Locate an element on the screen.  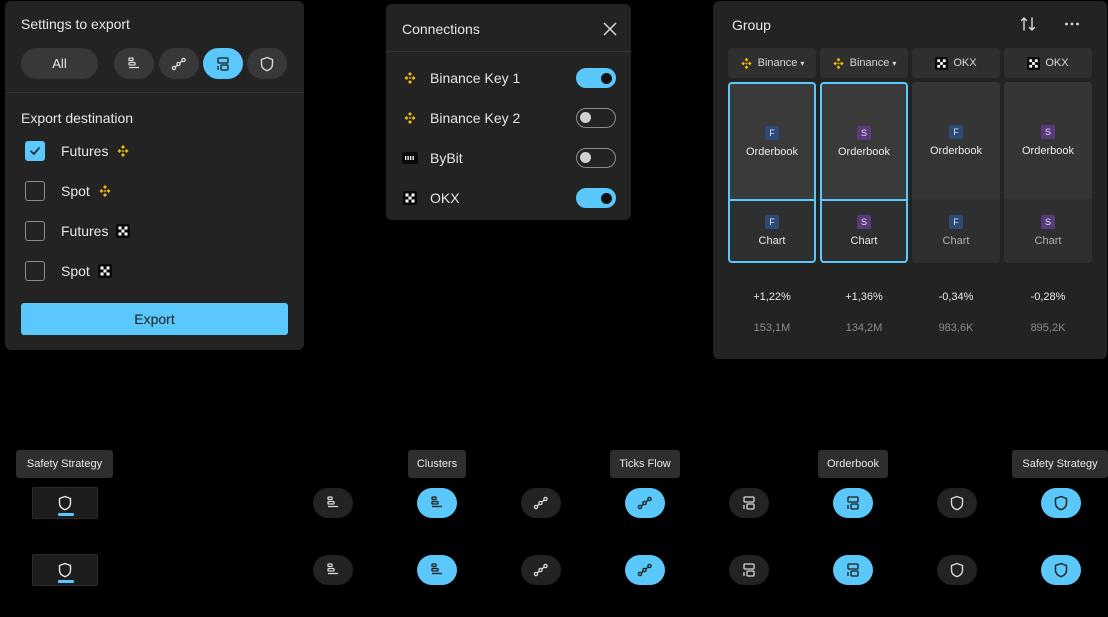
exchange-name: Binance is located at coordinates (777, 63).